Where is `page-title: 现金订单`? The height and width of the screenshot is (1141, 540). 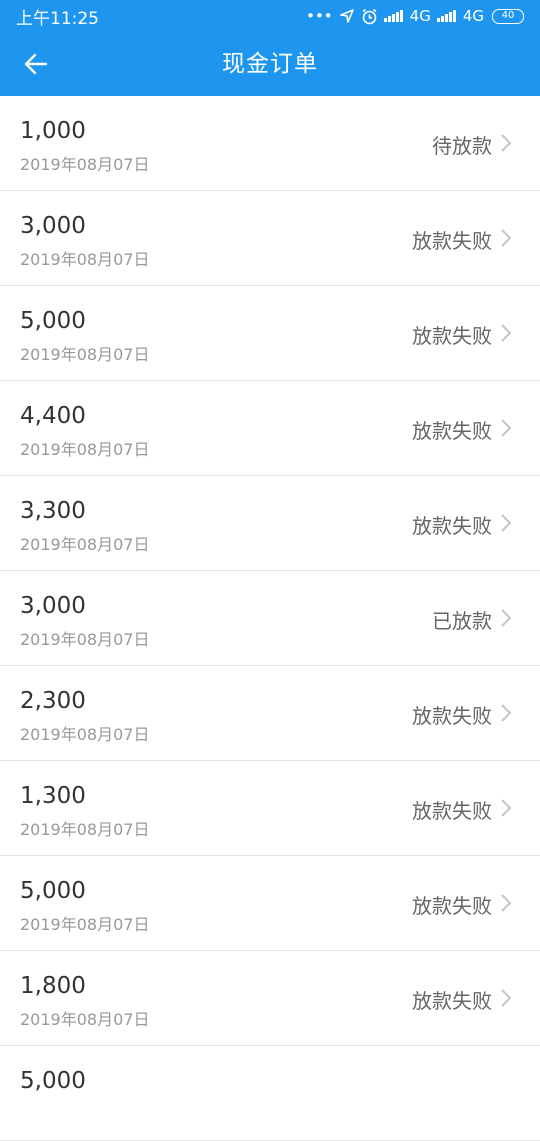 page-title: 现金订单 is located at coordinates (270, 64).